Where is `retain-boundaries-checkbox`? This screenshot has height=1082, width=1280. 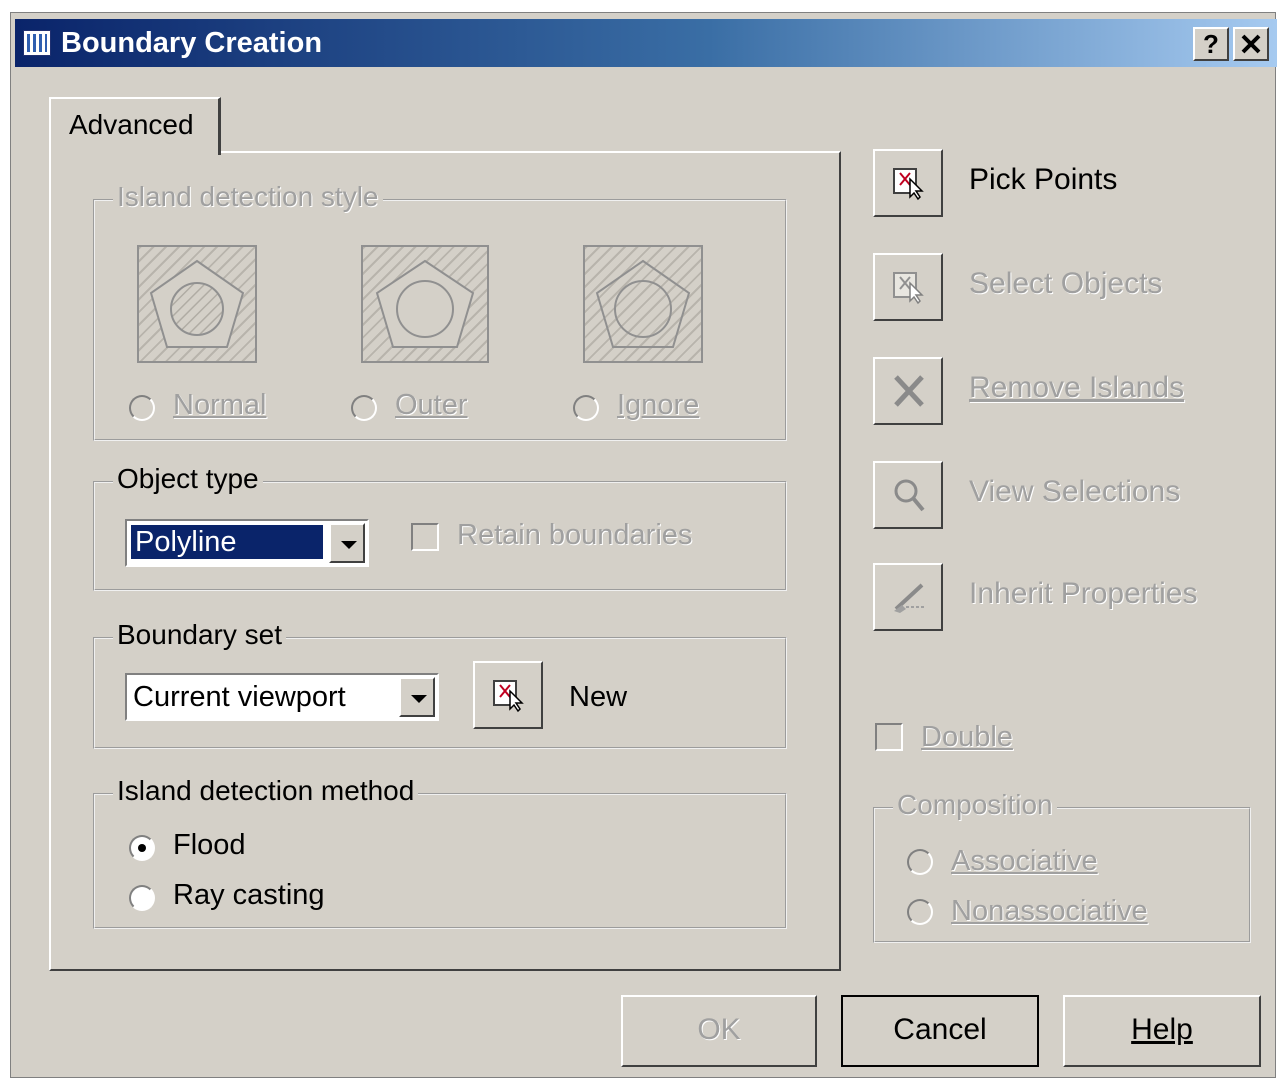 retain-boundaries-checkbox is located at coordinates (425, 537).